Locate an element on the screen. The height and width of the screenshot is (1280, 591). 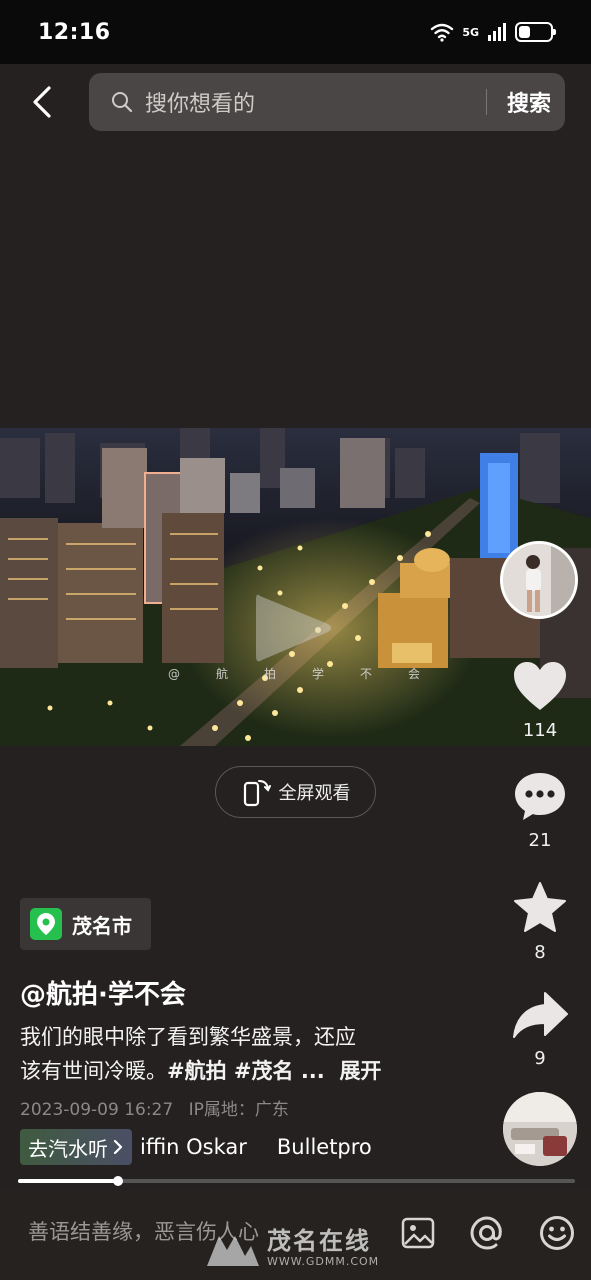
expand-link: 展开 is located at coordinates (360, 1071).